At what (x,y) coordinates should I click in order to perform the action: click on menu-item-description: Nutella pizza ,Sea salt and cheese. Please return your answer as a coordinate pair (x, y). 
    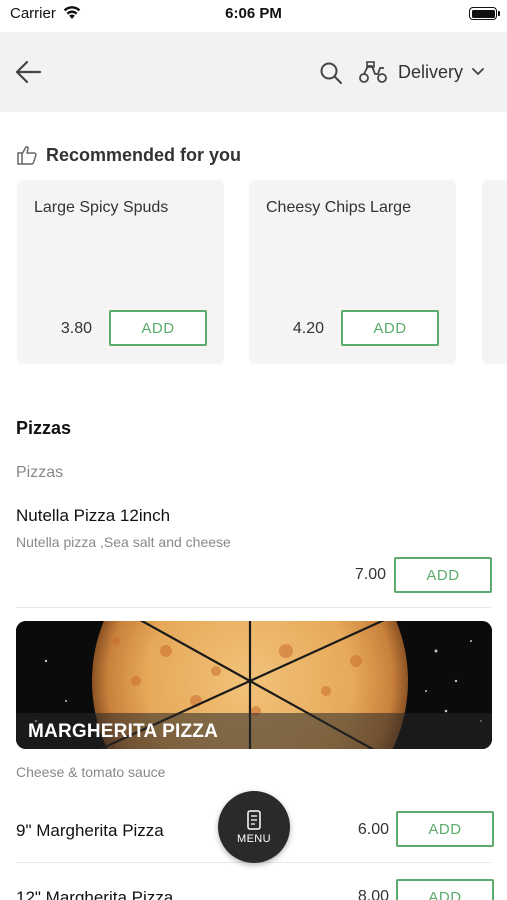
    Looking at the image, I should click on (123, 542).